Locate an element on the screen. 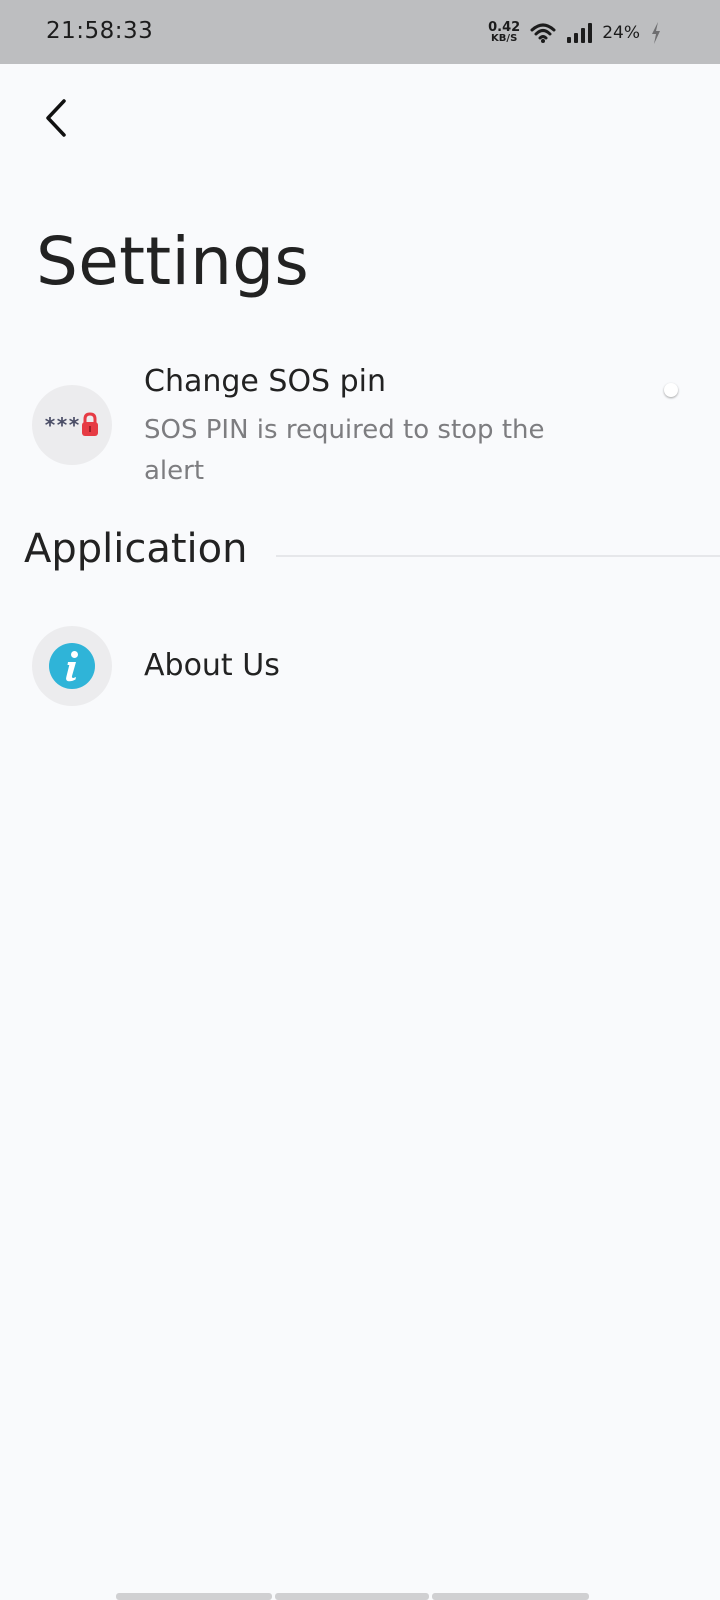 The image size is (720, 1600). section-header-application: Application is located at coordinates (136, 549).